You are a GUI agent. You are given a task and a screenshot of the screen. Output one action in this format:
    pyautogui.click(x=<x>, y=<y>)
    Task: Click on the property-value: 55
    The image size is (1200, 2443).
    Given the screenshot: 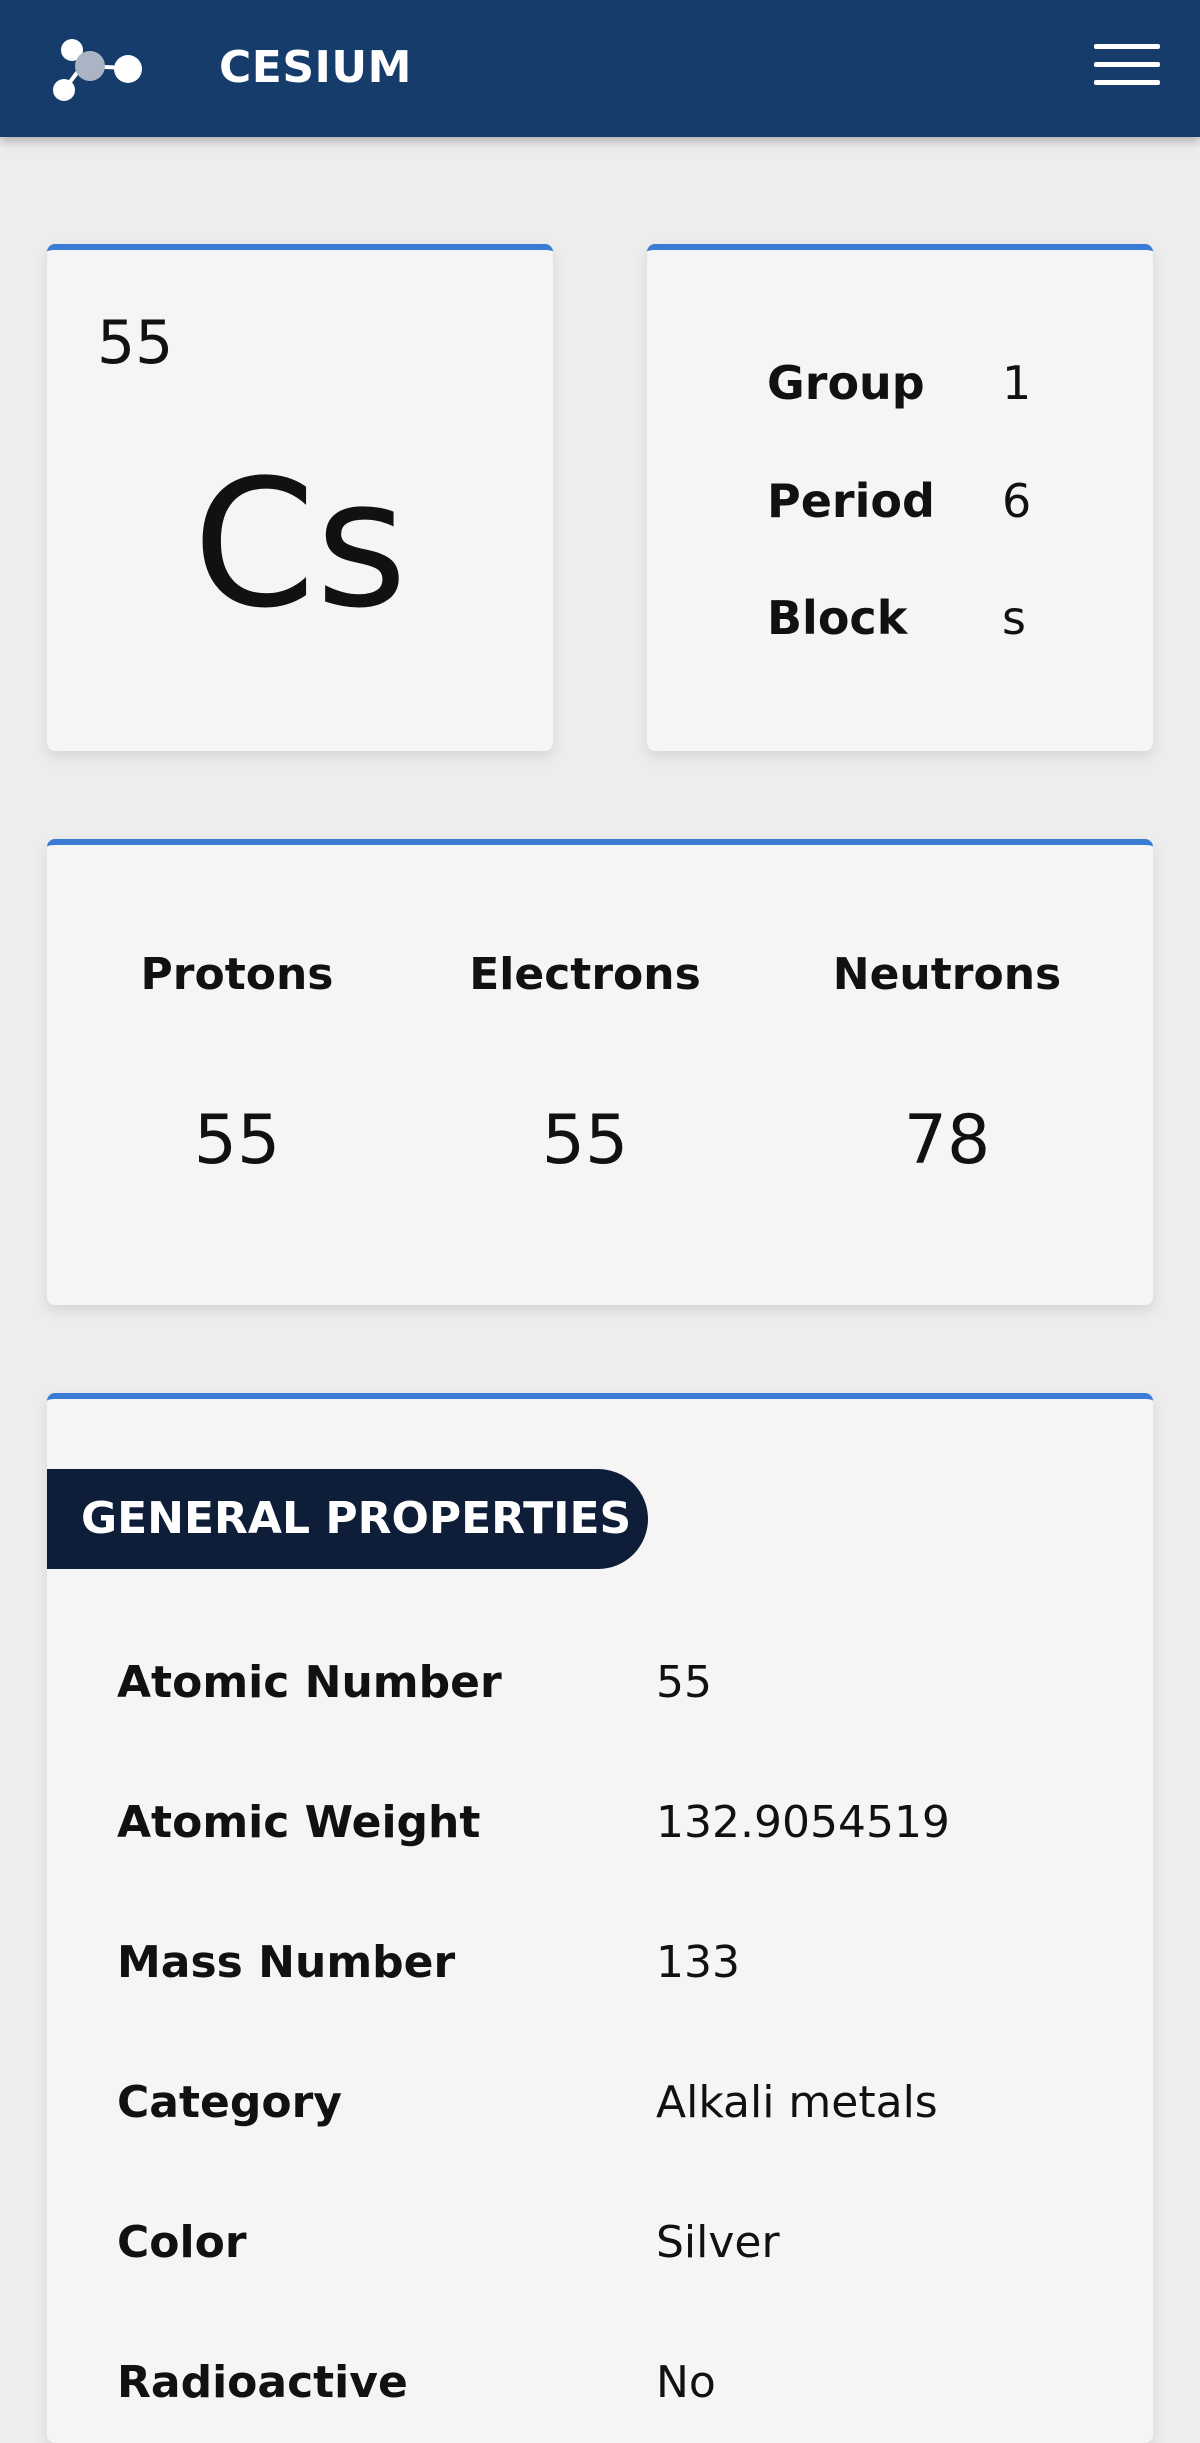 What is the action you would take?
    pyautogui.click(x=684, y=1682)
    